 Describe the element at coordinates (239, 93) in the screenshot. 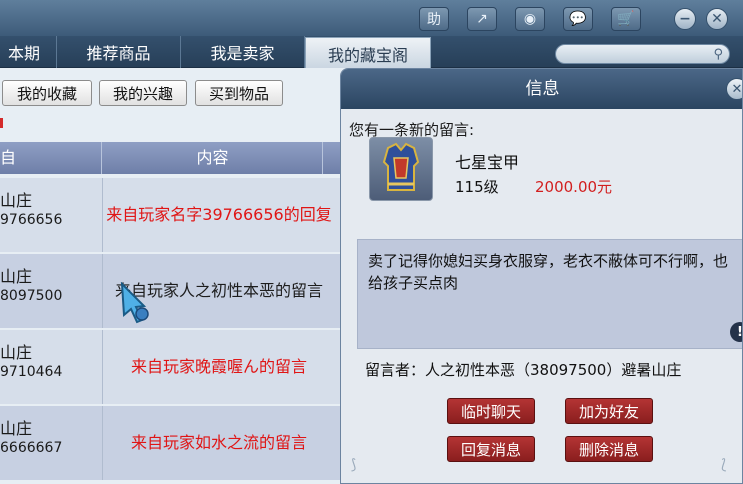

I see `subtab-purchased: 买到物品` at that location.